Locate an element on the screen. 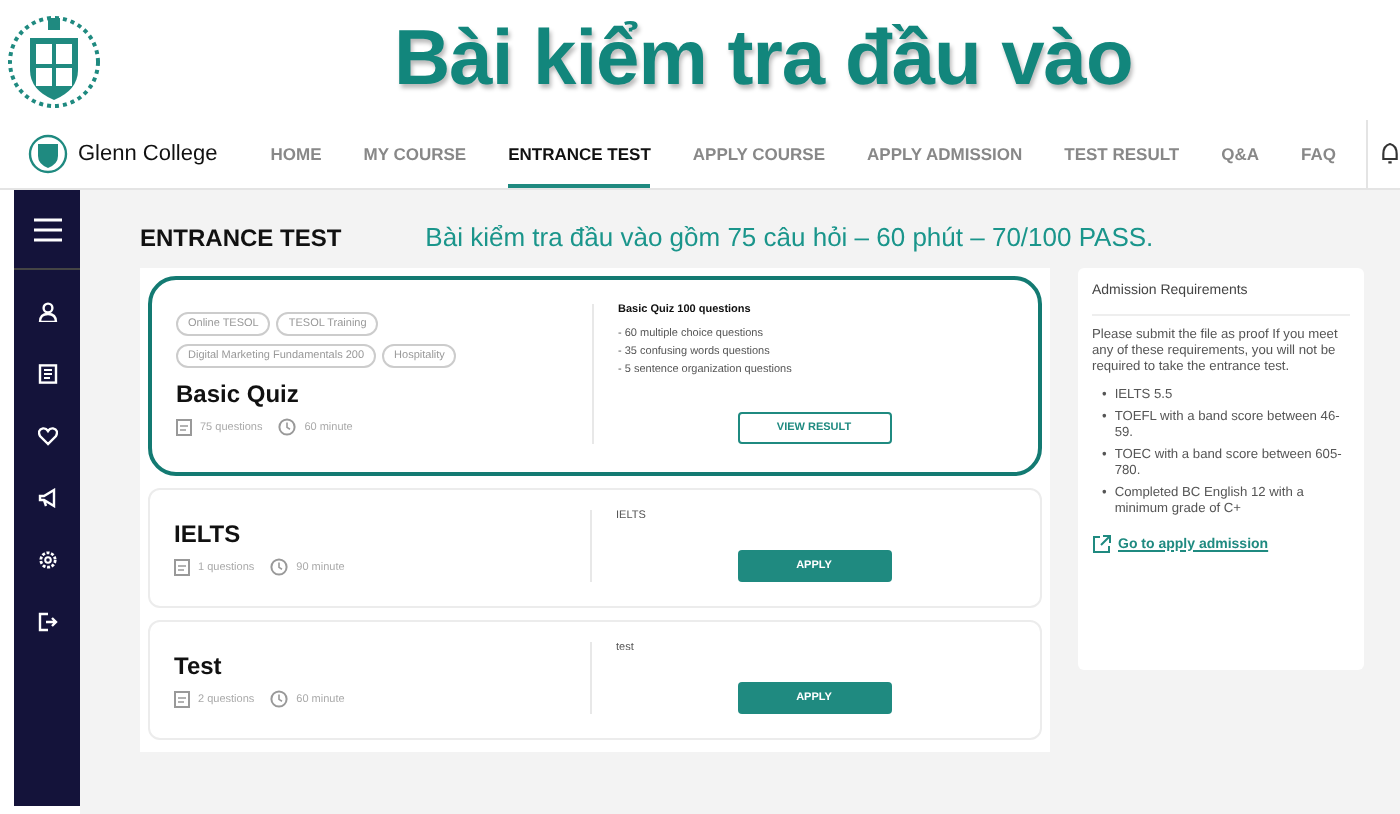 This screenshot has height=814, width=1400. slide-title: Bài kiểm tra đầu vào is located at coordinates (763, 60).